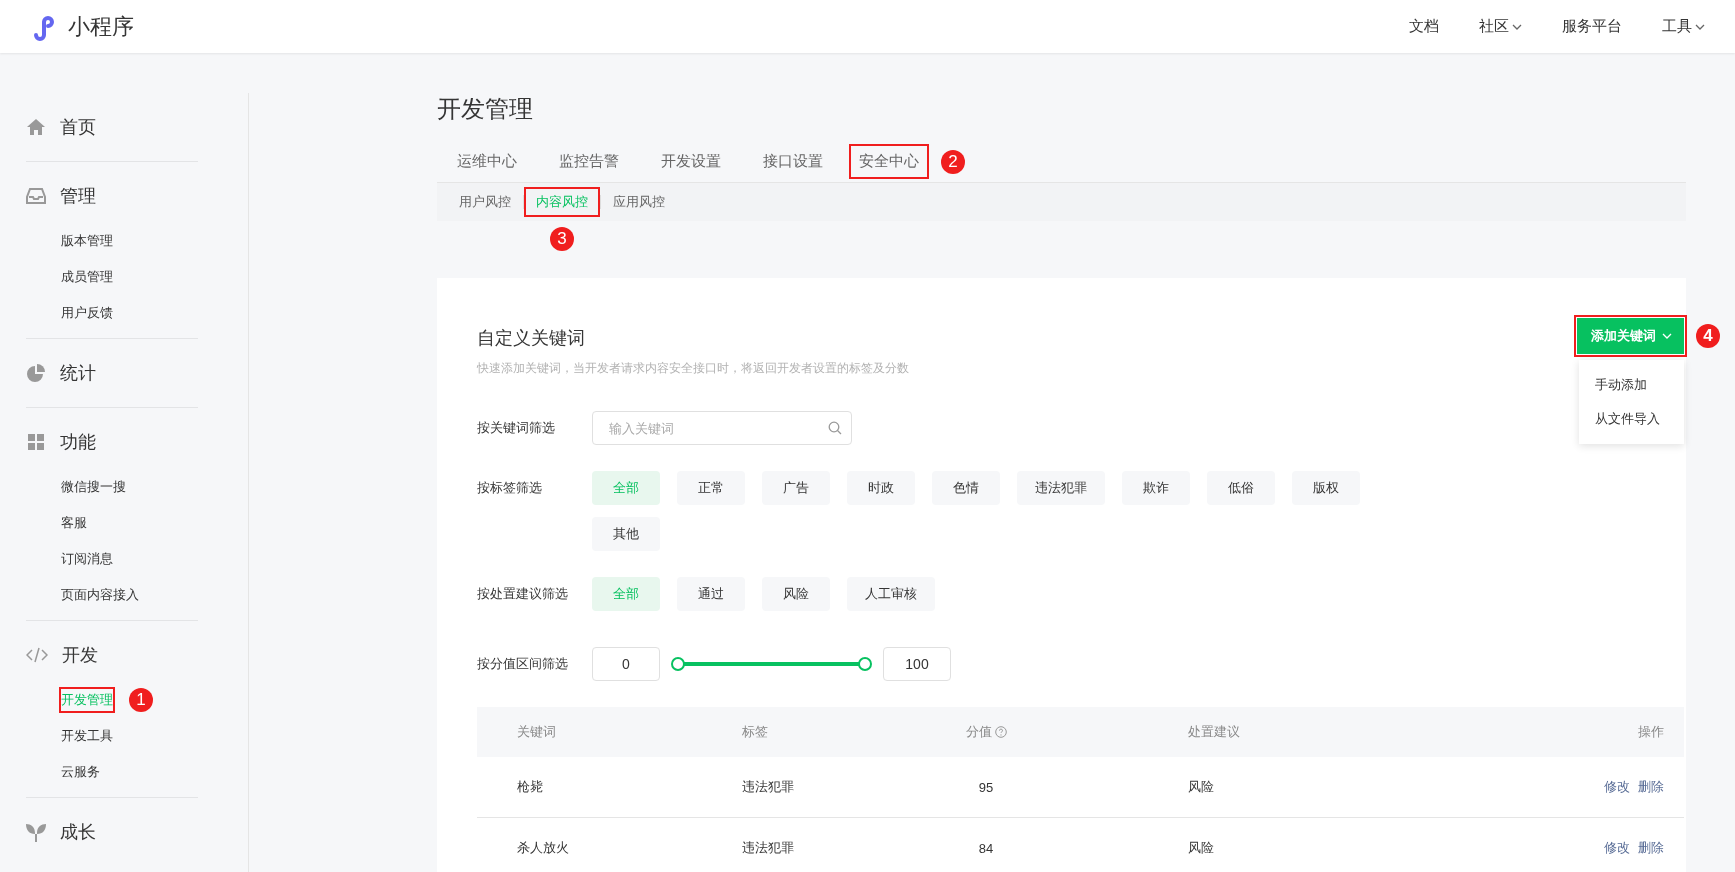 The height and width of the screenshot is (872, 1735). What do you see at coordinates (74, 523) in the screenshot?
I see `sidebar-item: 客服` at bounding box center [74, 523].